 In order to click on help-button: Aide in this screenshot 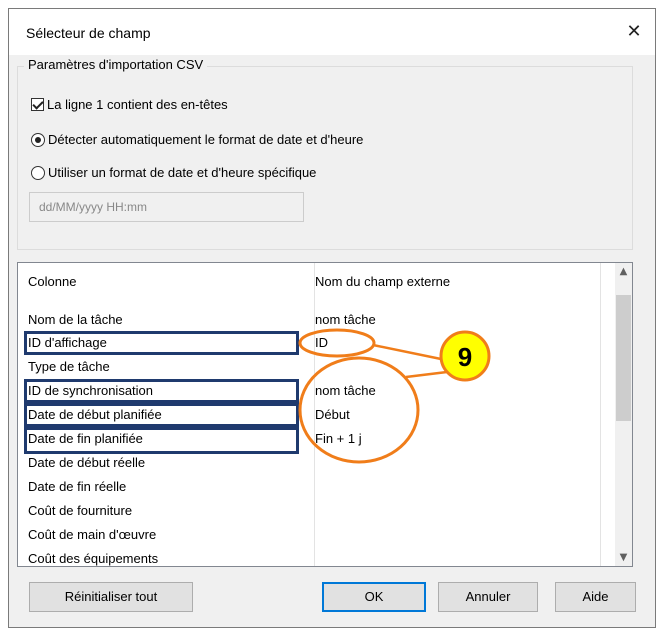, I will do `click(595, 597)`.